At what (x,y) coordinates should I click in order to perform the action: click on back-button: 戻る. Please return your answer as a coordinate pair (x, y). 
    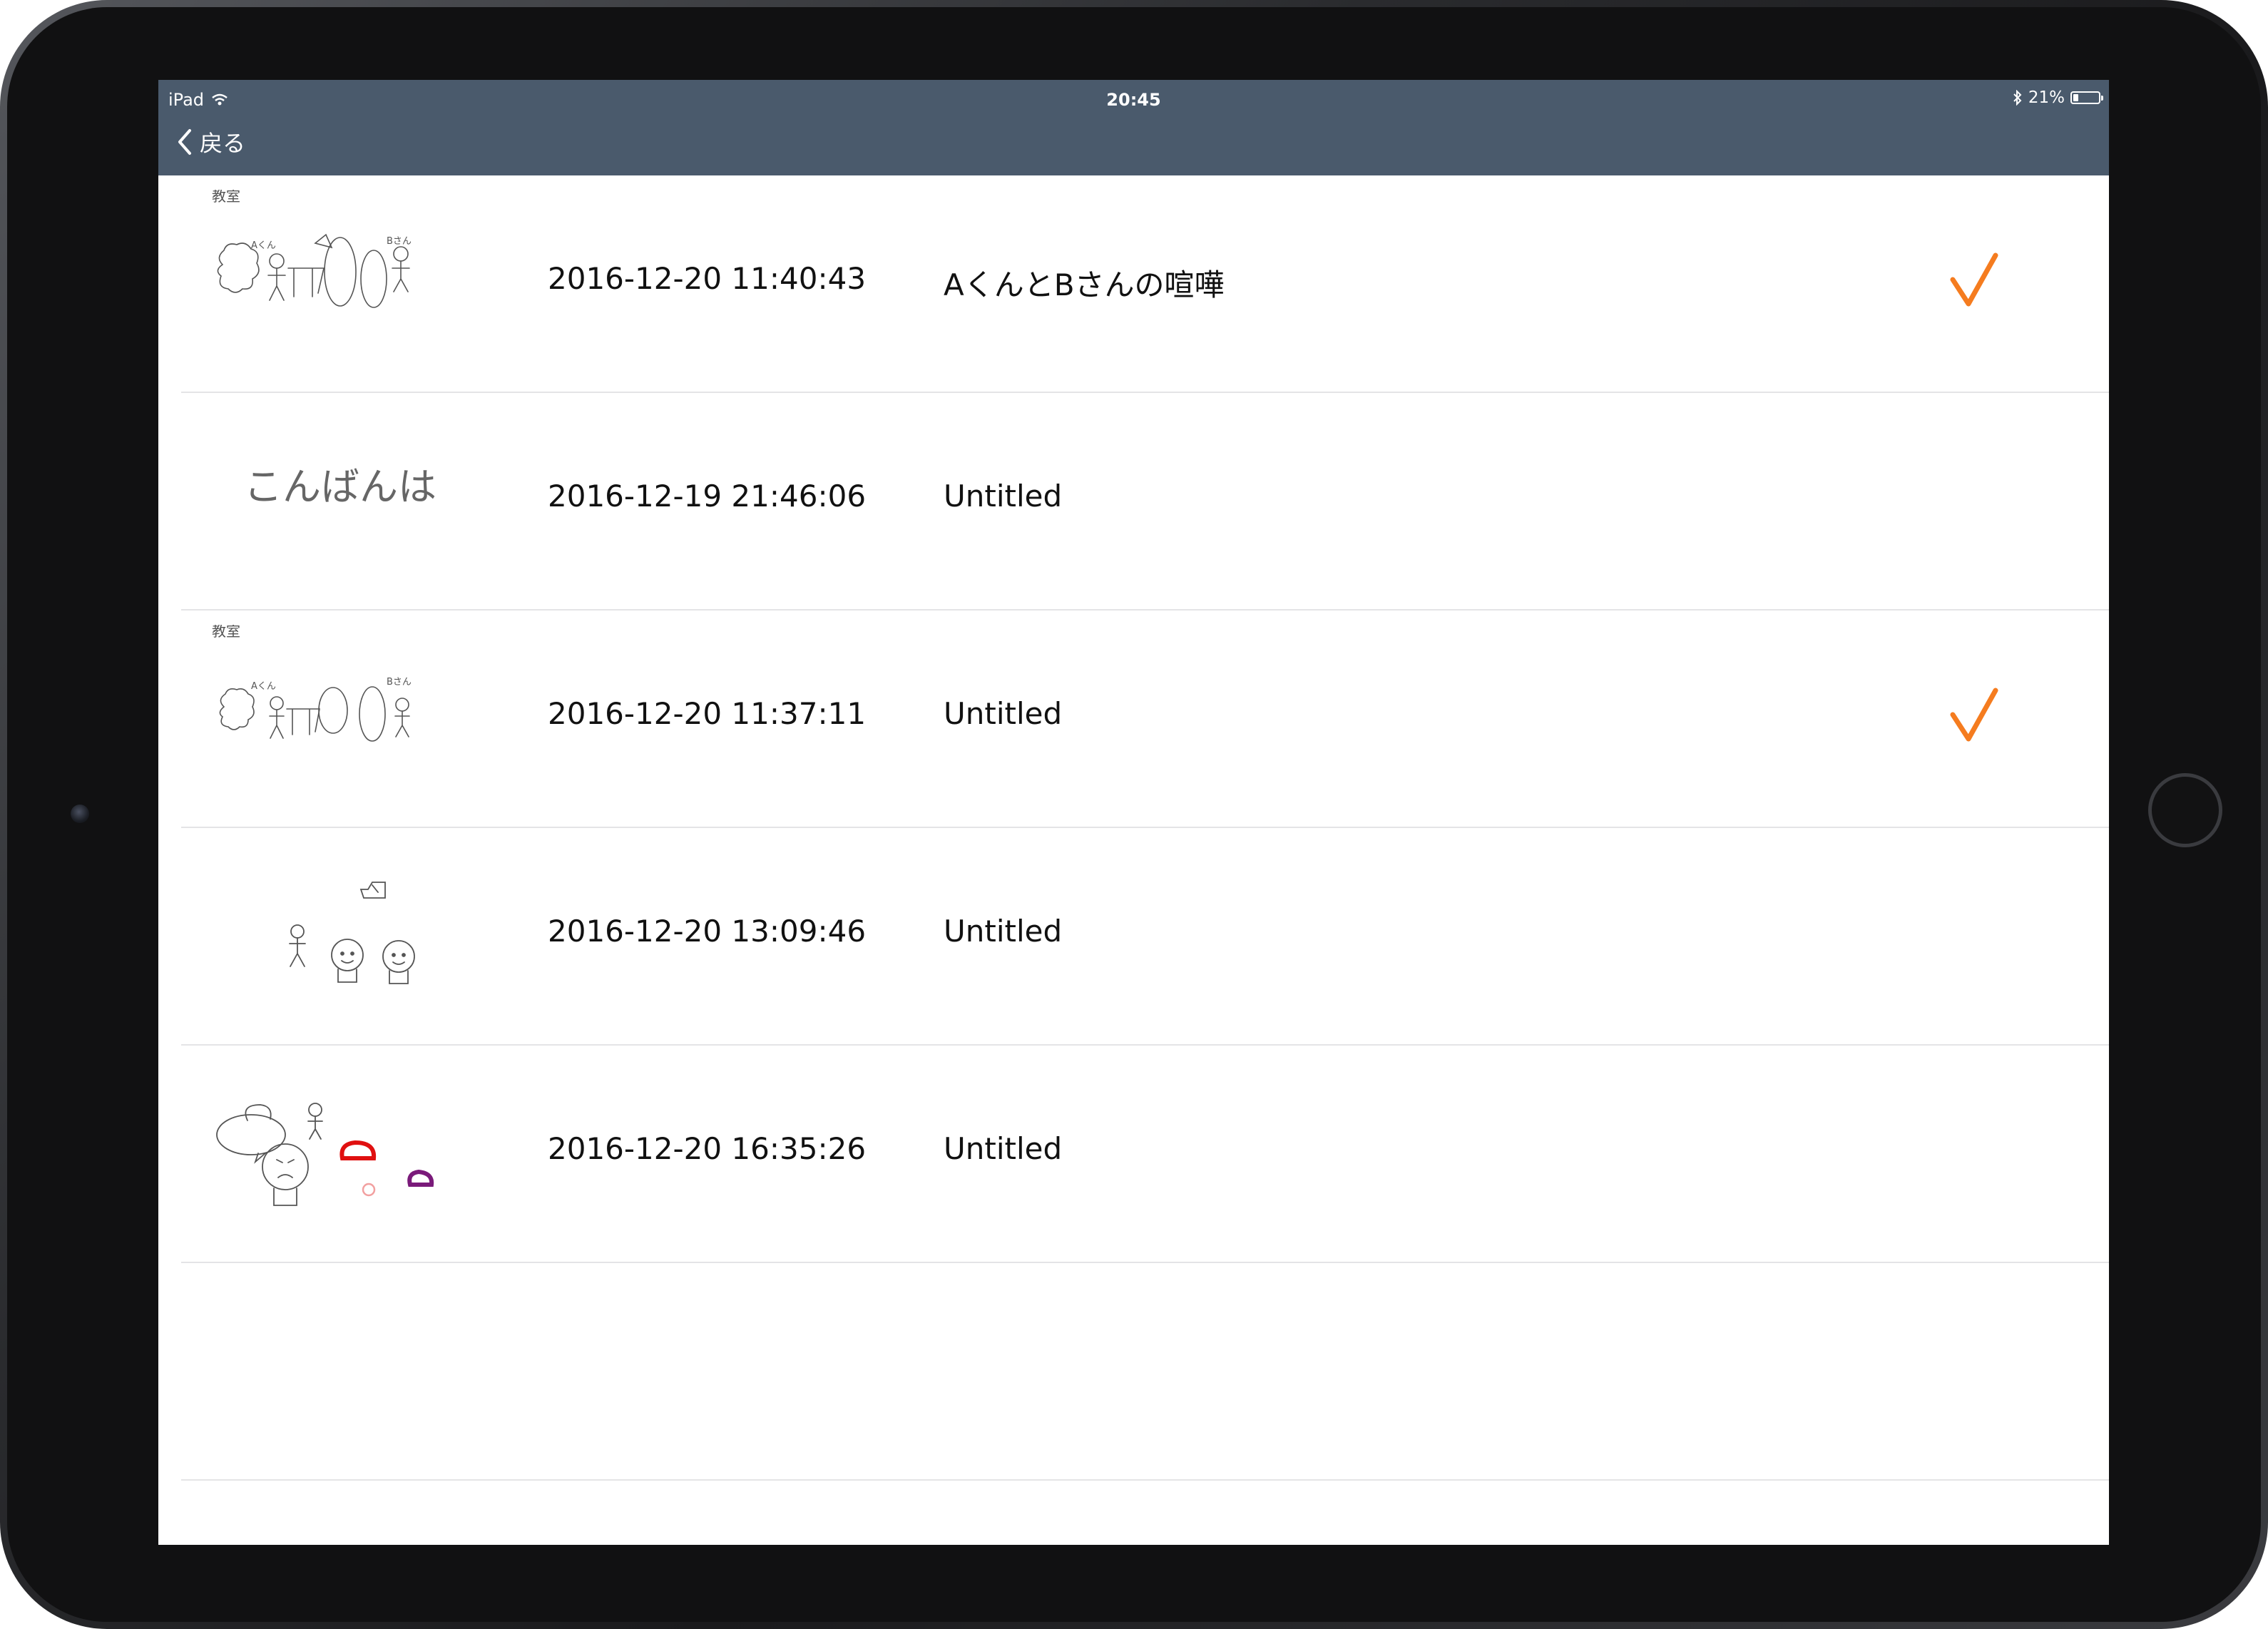
    Looking at the image, I should click on (211, 142).